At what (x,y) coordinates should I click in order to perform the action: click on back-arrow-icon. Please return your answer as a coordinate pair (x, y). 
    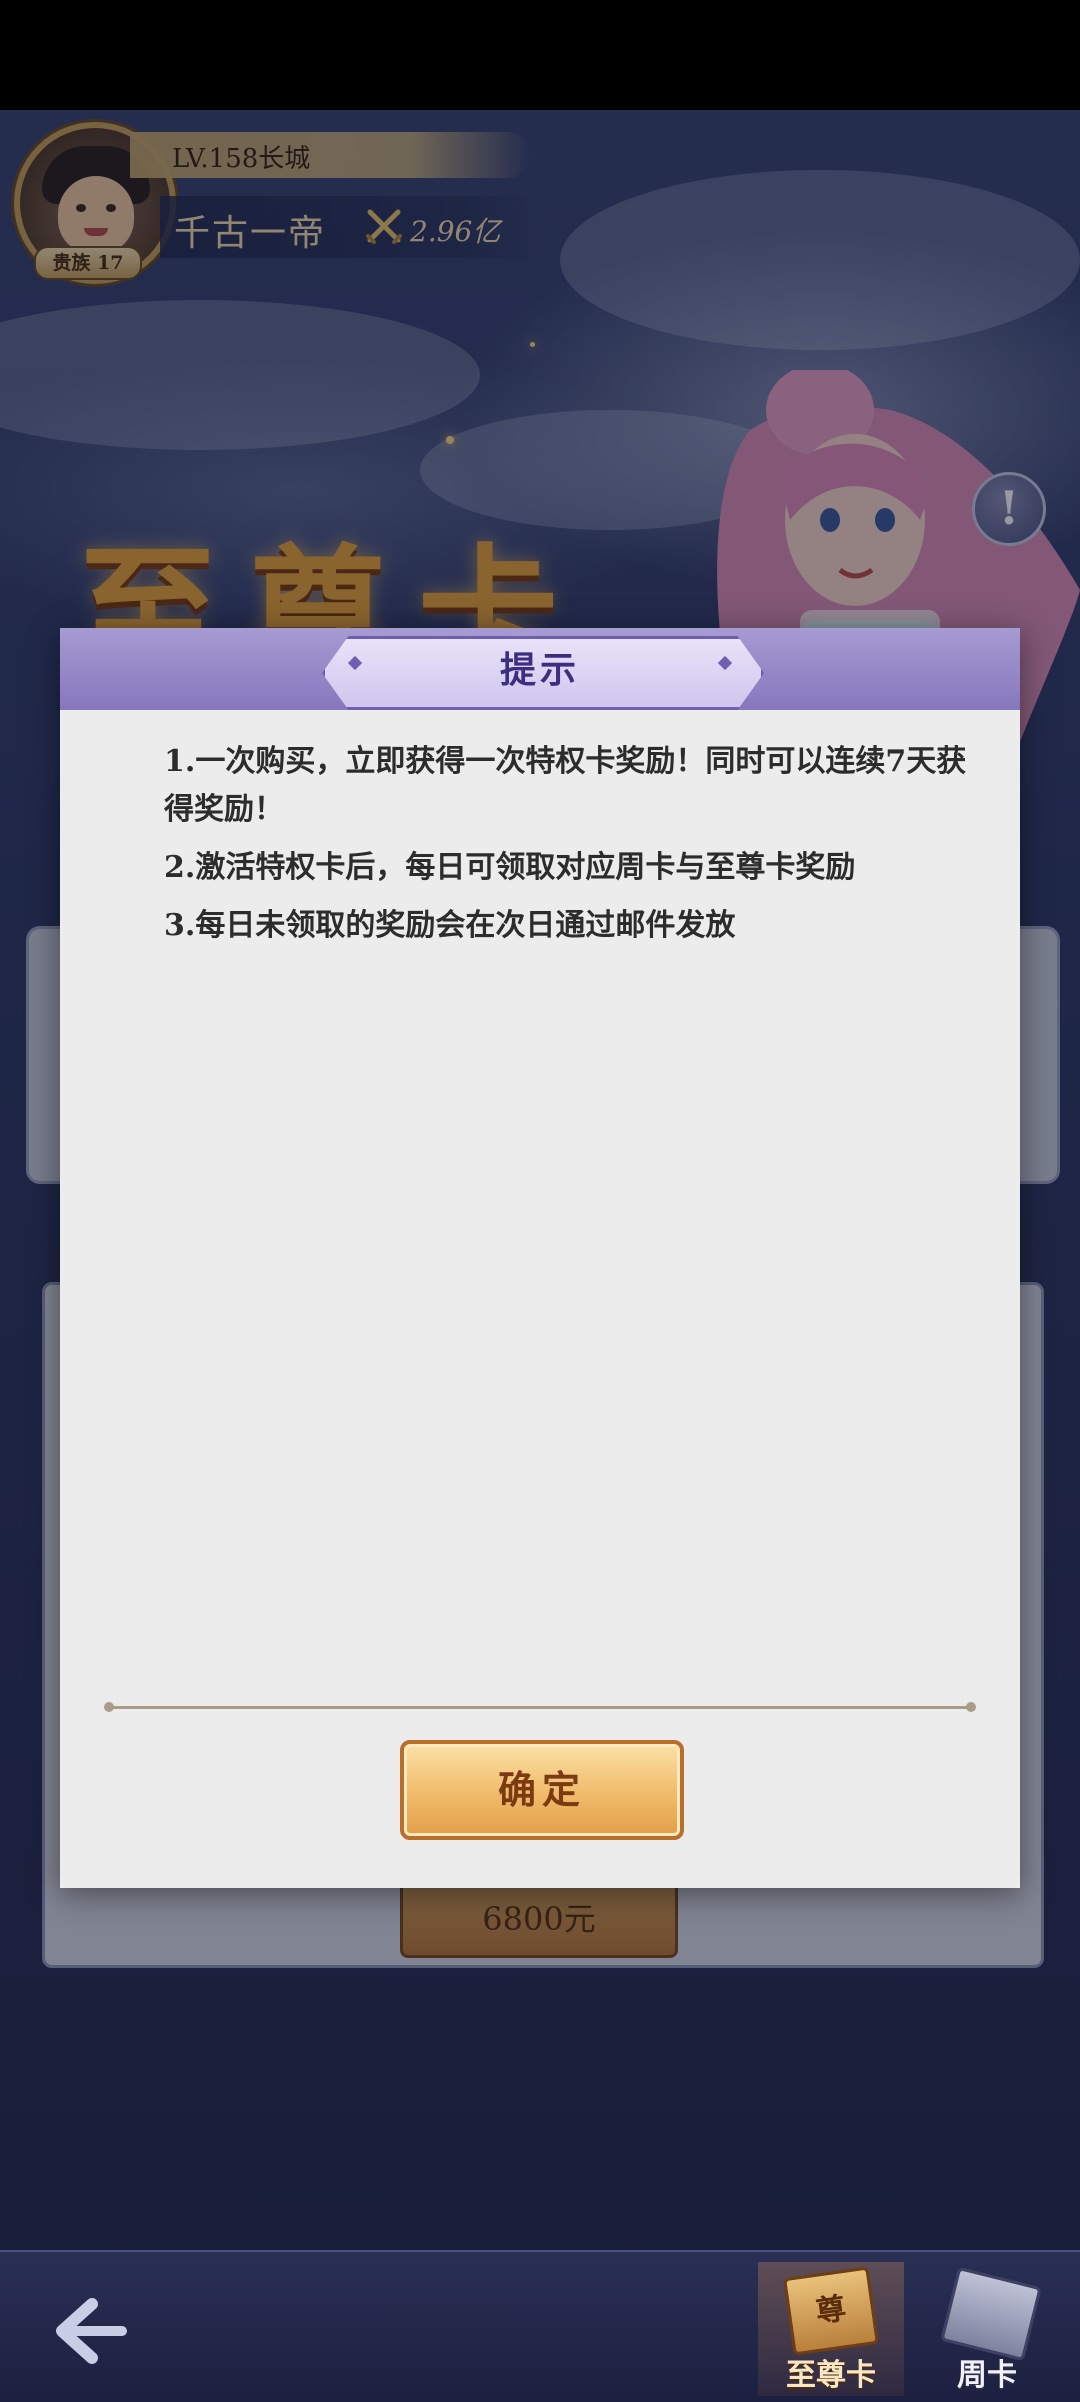
    Looking at the image, I should click on (92, 2331).